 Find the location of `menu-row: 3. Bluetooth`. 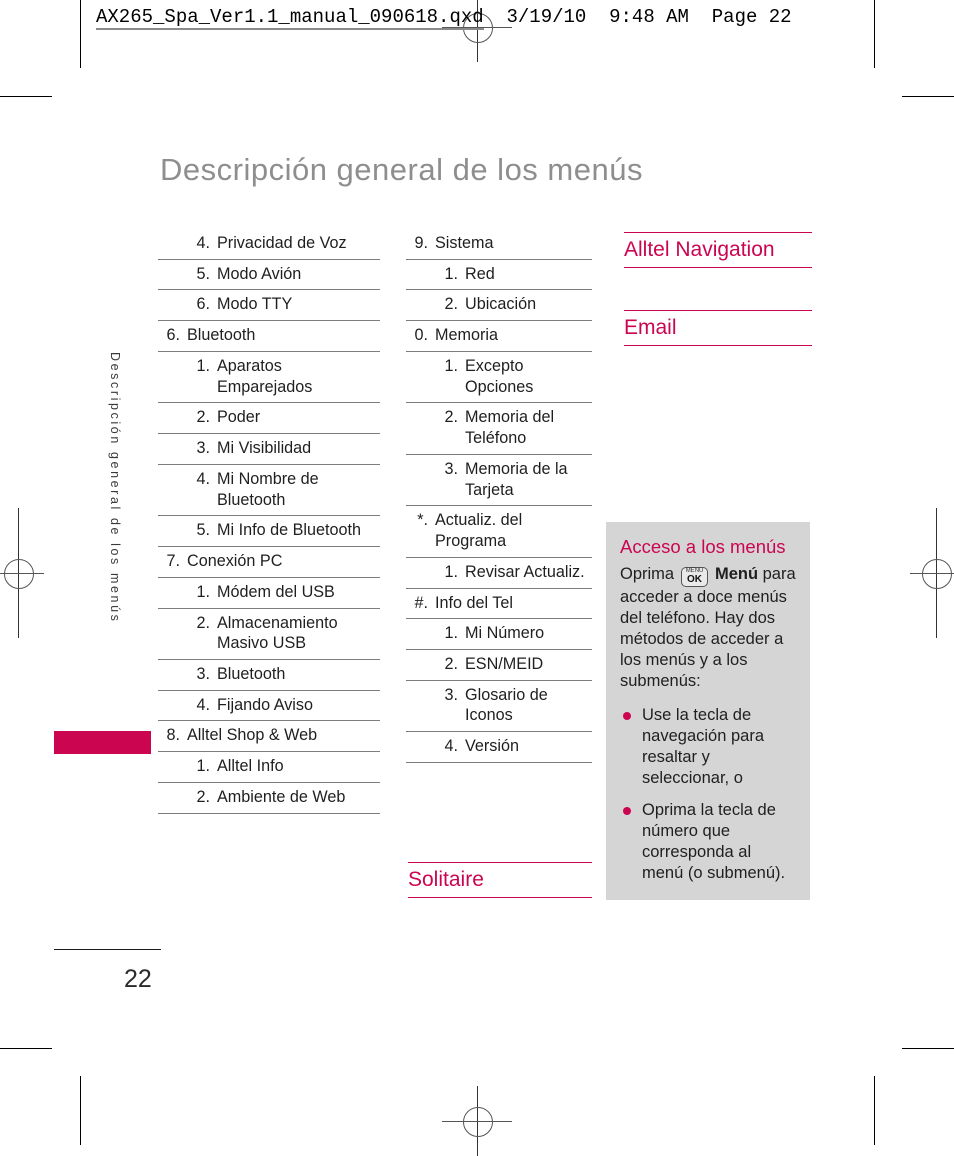

menu-row: 3. Bluetooth is located at coordinates (269, 674).